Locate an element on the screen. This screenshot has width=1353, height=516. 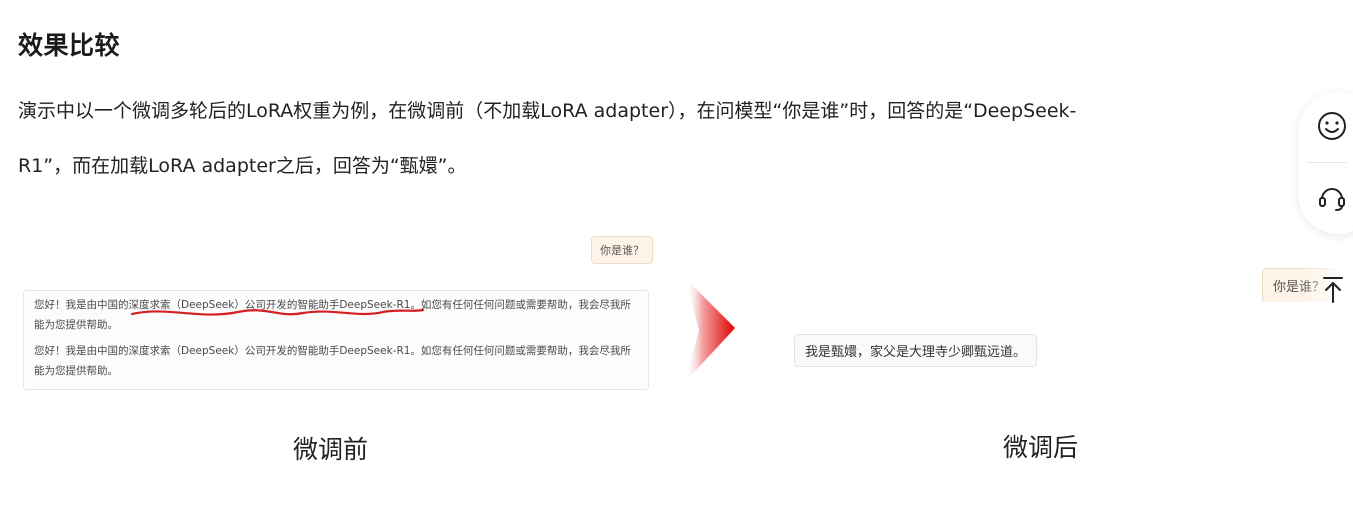
red-underline-annotation is located at coordinates (277, 312).